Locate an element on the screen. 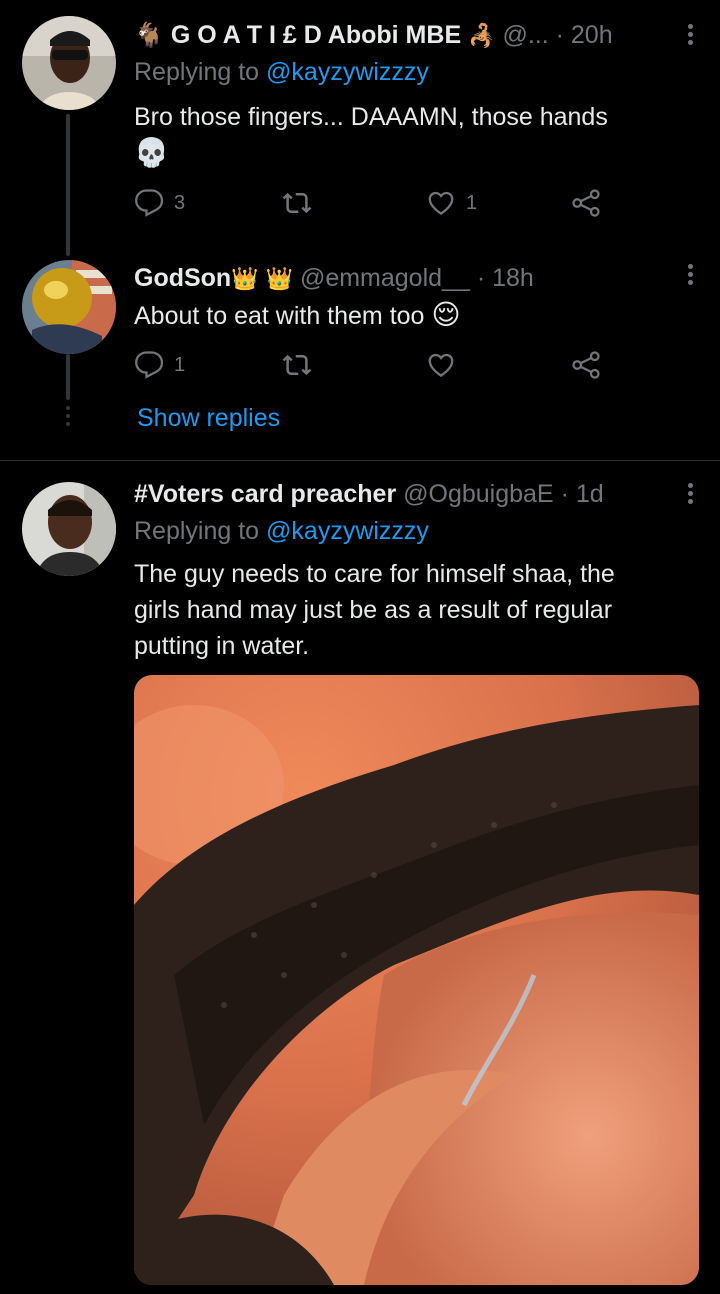  skull-emoji: 💀 is located at coordinates (151, 152).